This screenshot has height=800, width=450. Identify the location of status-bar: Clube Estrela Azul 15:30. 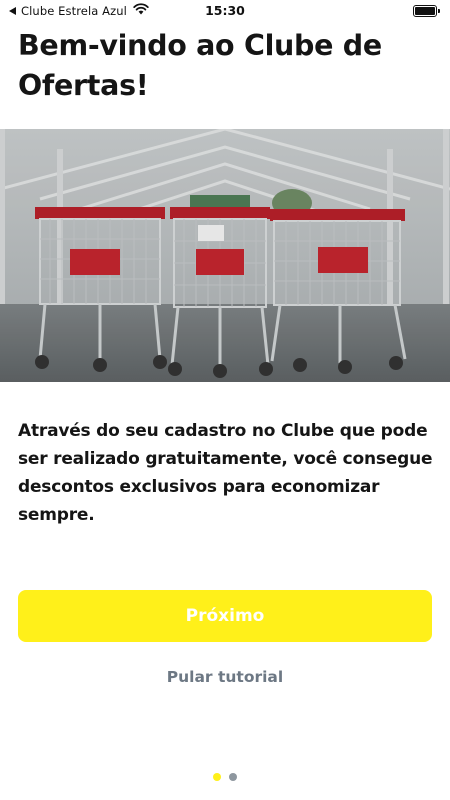
(225, 11).